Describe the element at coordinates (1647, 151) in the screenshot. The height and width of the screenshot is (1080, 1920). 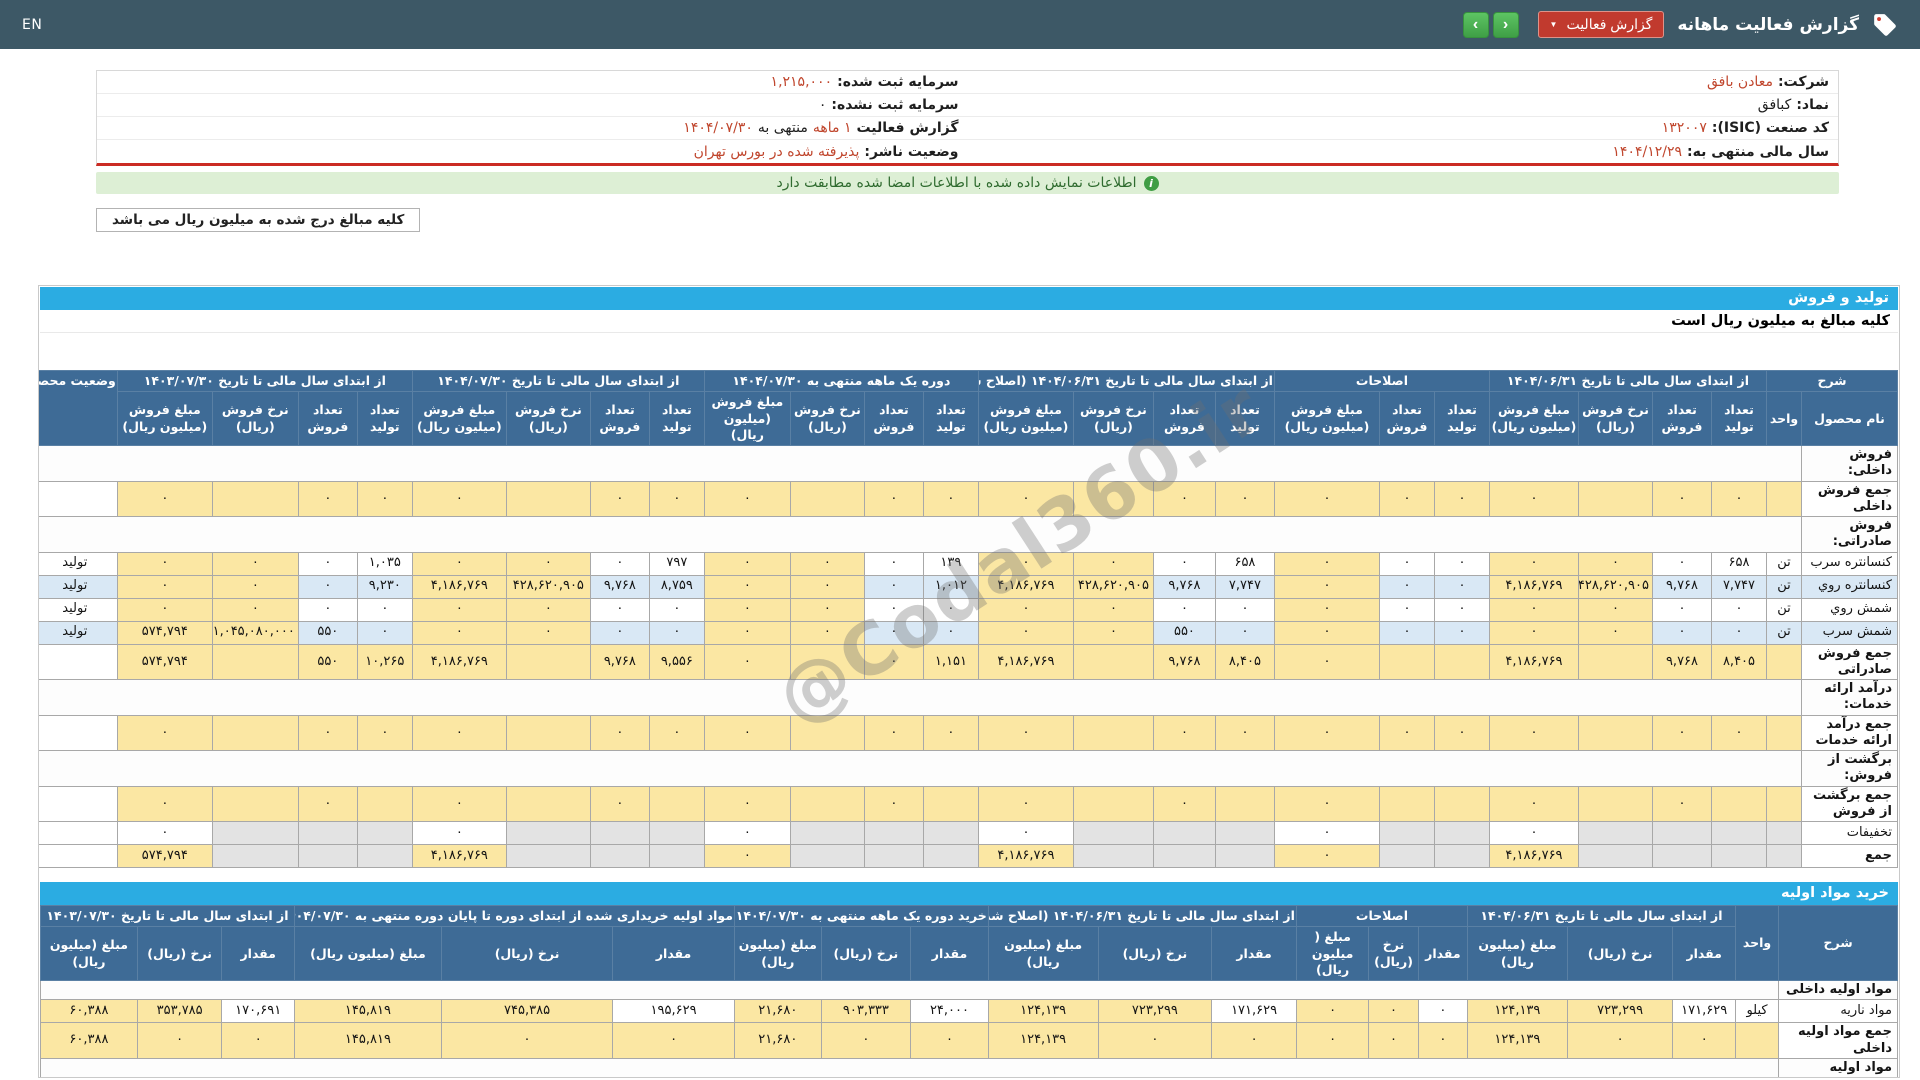
I see `info-value: ۱۴۰۴/۱۲/۲۹` at that location.